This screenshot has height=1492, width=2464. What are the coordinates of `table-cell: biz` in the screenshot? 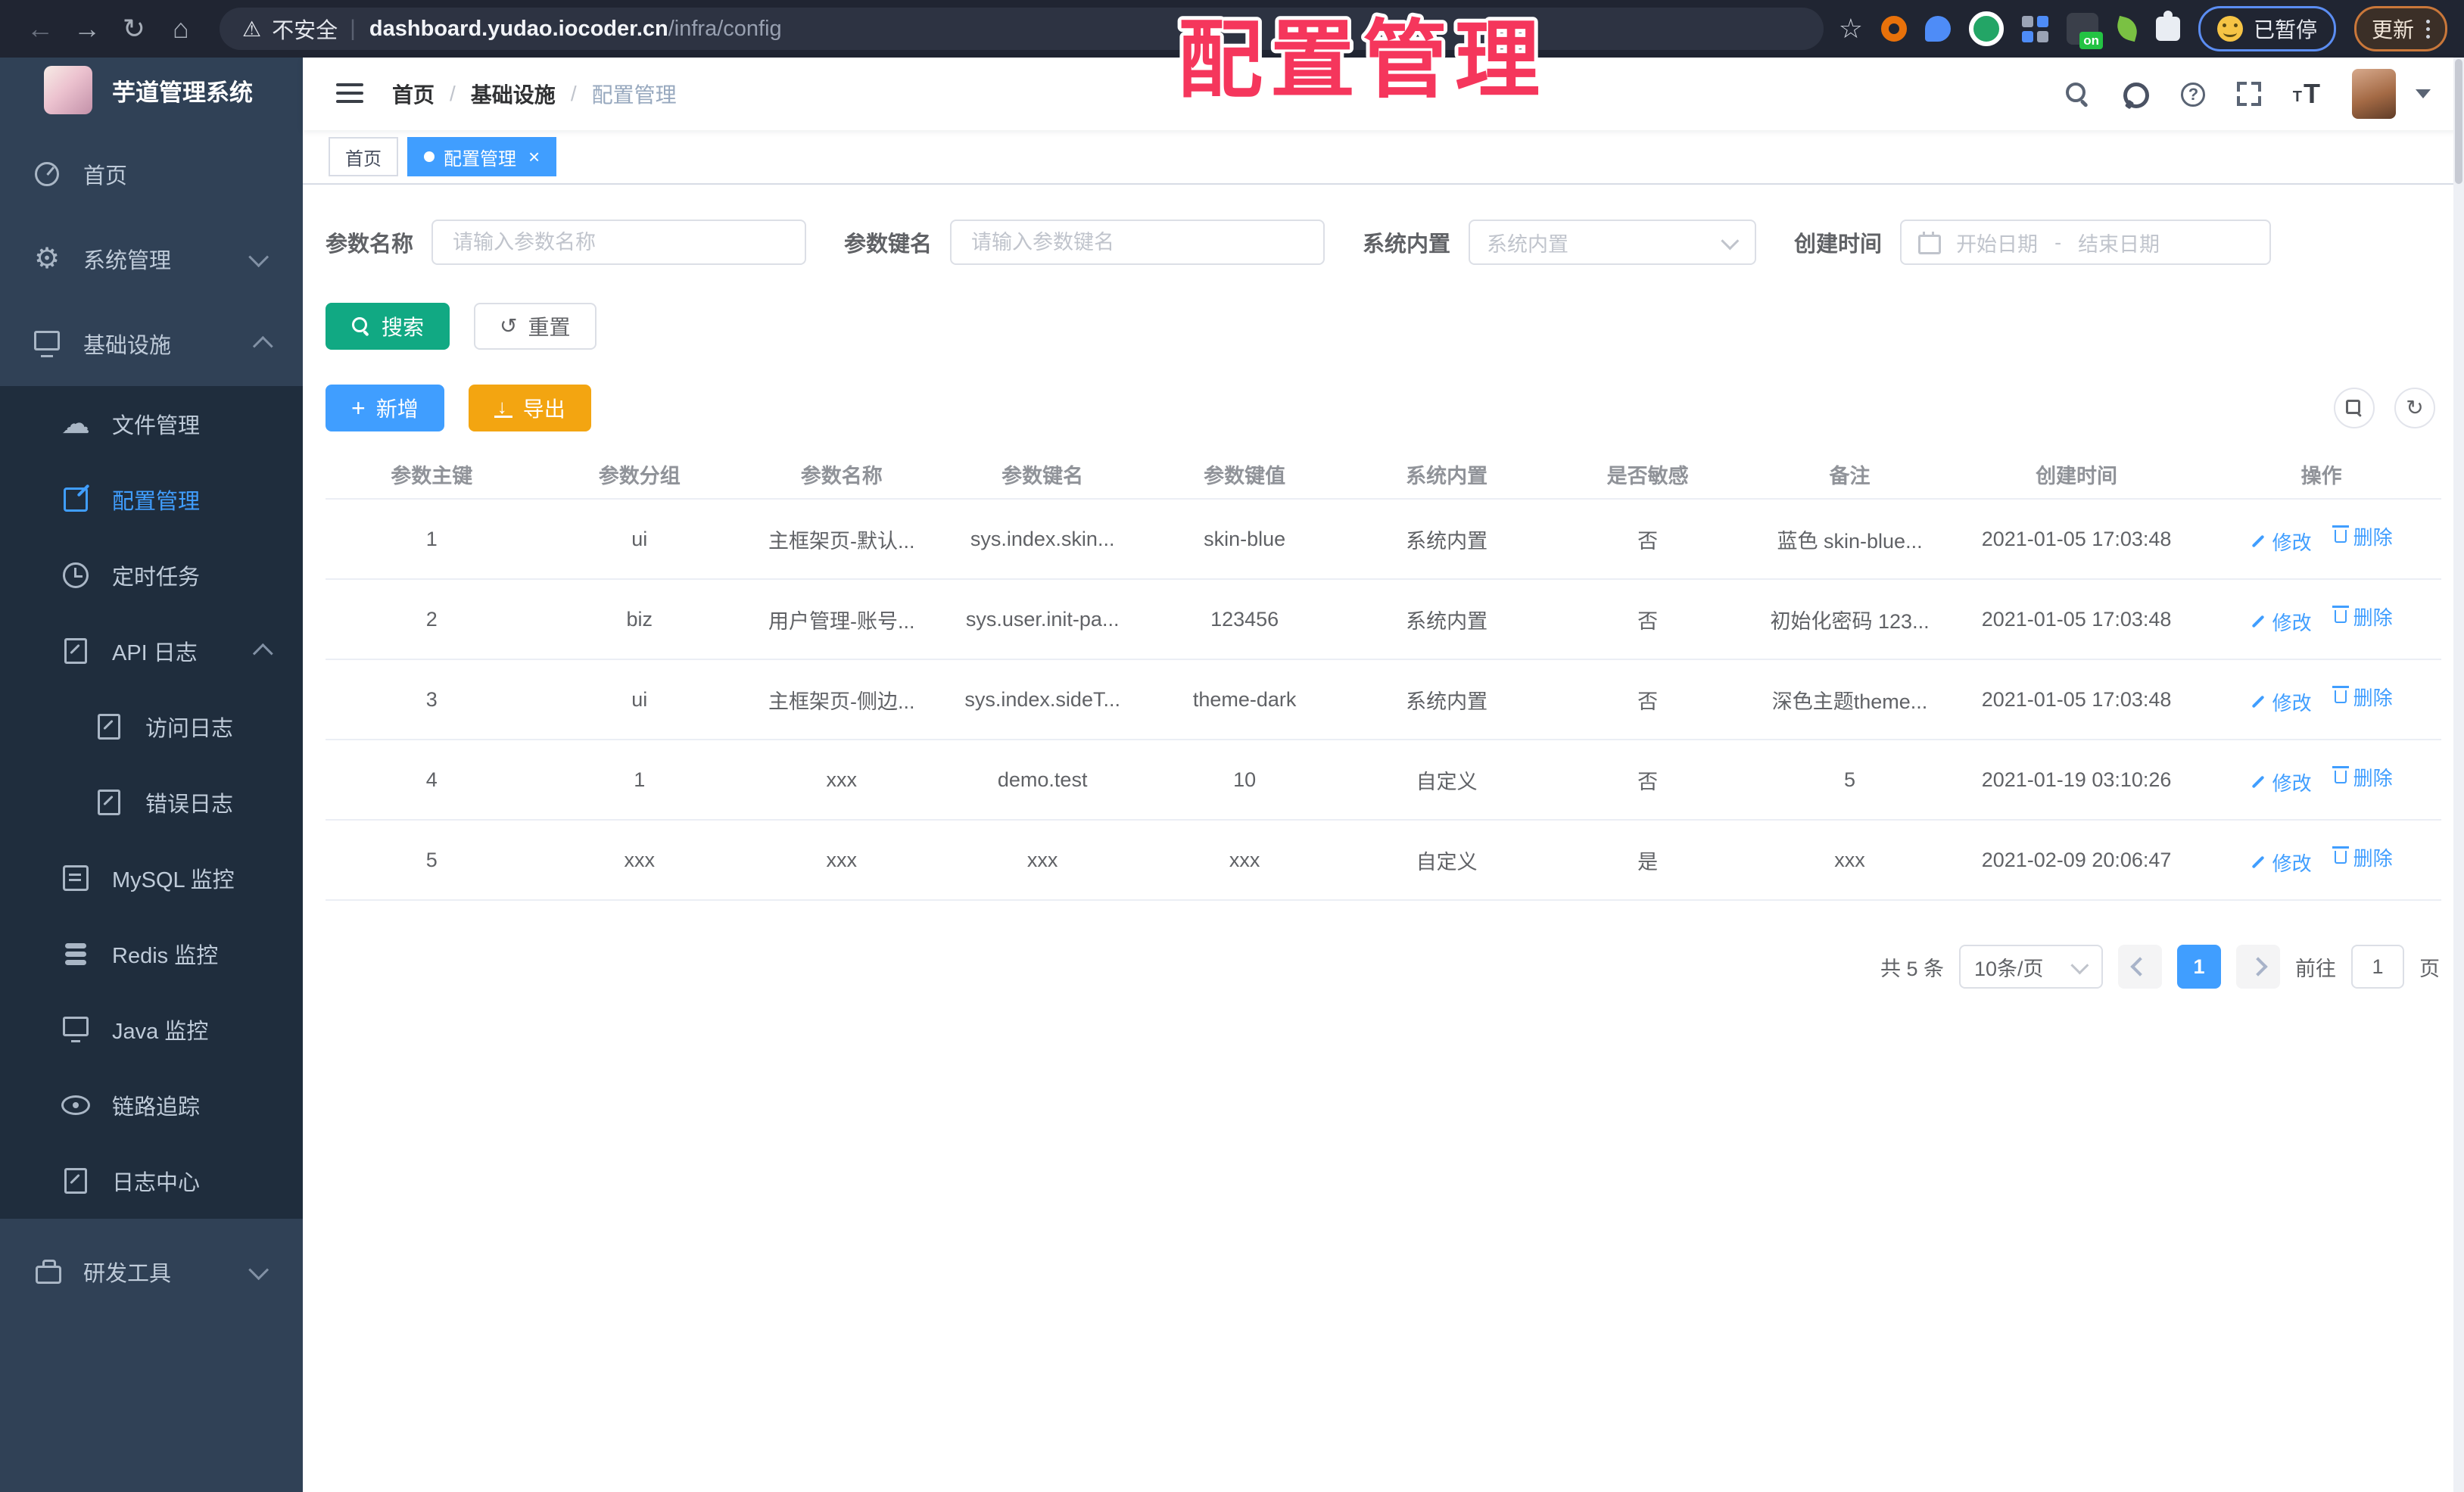 It's located at (639, 619).